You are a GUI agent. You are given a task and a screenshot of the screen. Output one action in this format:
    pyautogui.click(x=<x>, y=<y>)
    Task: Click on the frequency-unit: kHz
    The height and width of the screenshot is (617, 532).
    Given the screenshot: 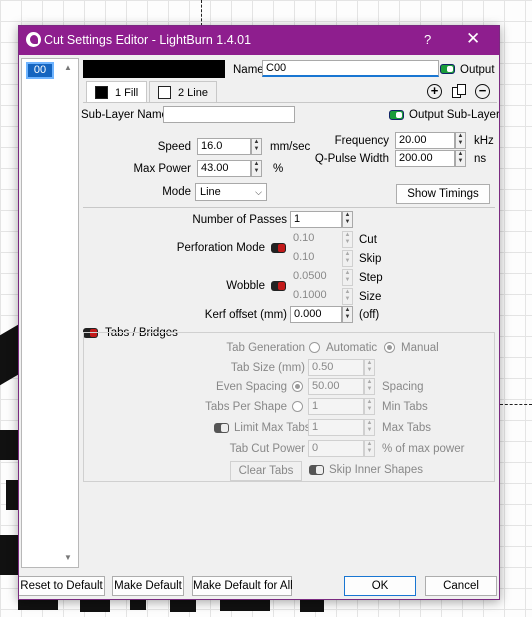 What is the action you would take?
    pyautogui.click(x=484, y=141)
    